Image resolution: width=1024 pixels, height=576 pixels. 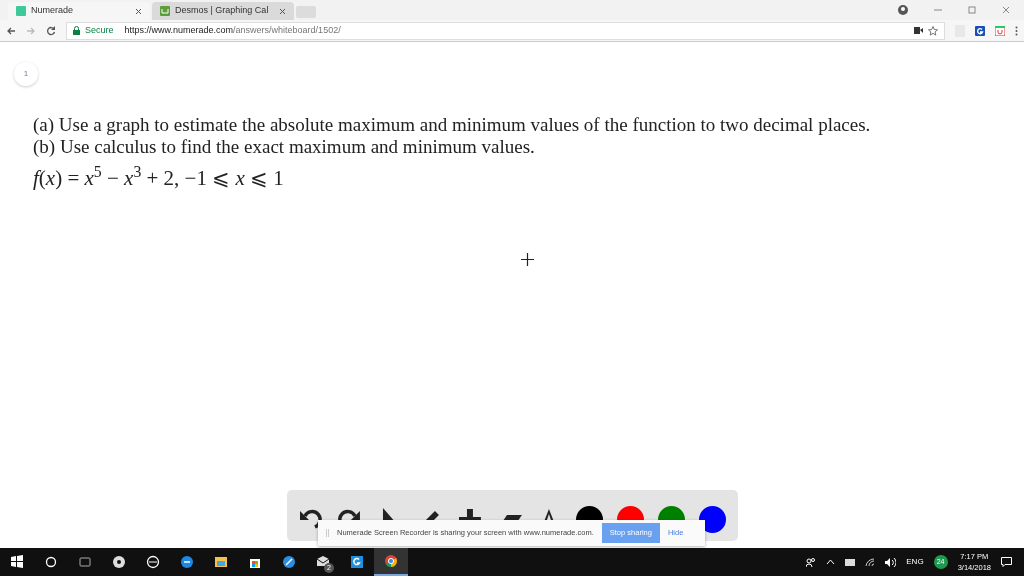 What do you see at coordinates (891, 562) in the screenshot?
I see `volume-icon` at bounding box center [891, 562].